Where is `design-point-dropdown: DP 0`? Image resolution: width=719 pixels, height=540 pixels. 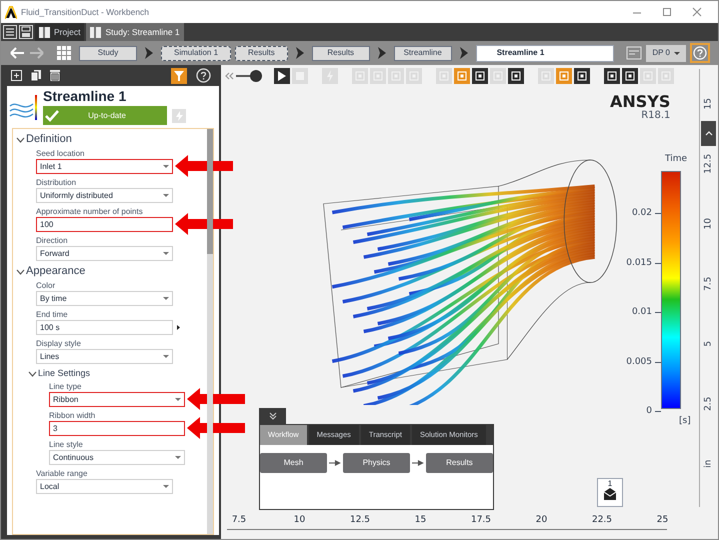
design-point-dropdown: DP 0 is located at coordinates (666, 53).